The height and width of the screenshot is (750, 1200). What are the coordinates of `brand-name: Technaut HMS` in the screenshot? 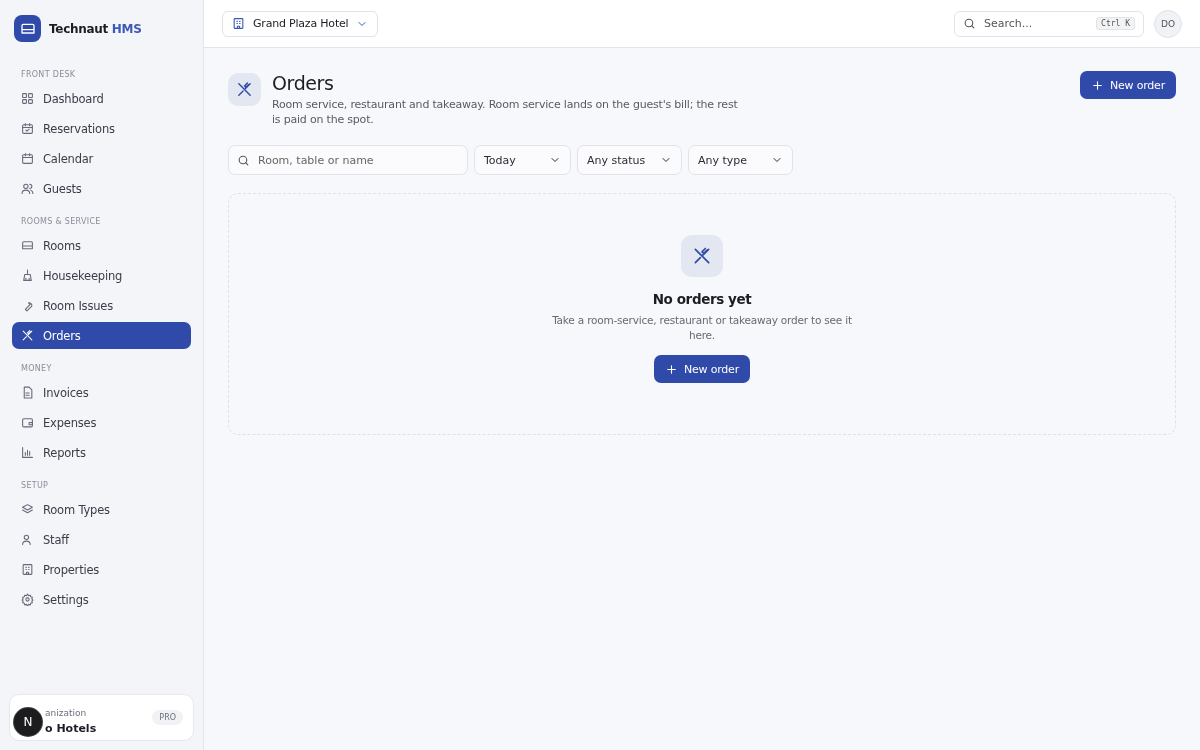 It's located at (95, 28).